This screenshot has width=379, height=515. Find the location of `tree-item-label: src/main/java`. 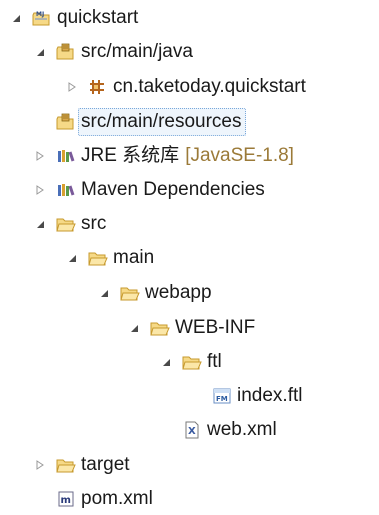

tree-item-label: src/main/java is located at coordinates (137, 51).